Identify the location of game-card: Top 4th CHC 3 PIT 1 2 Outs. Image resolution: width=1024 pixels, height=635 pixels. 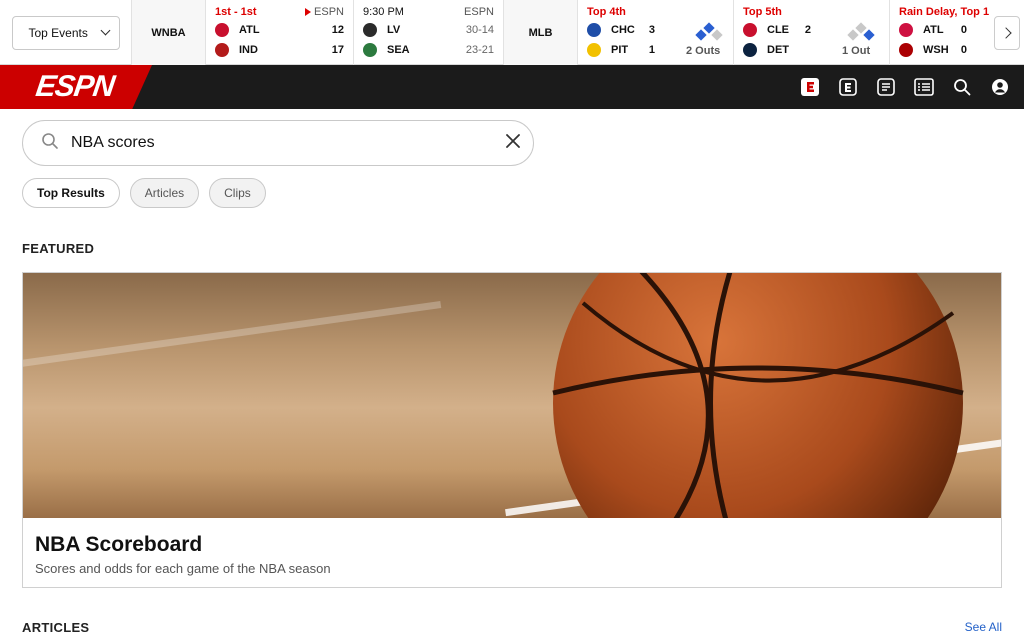
(656, 32).